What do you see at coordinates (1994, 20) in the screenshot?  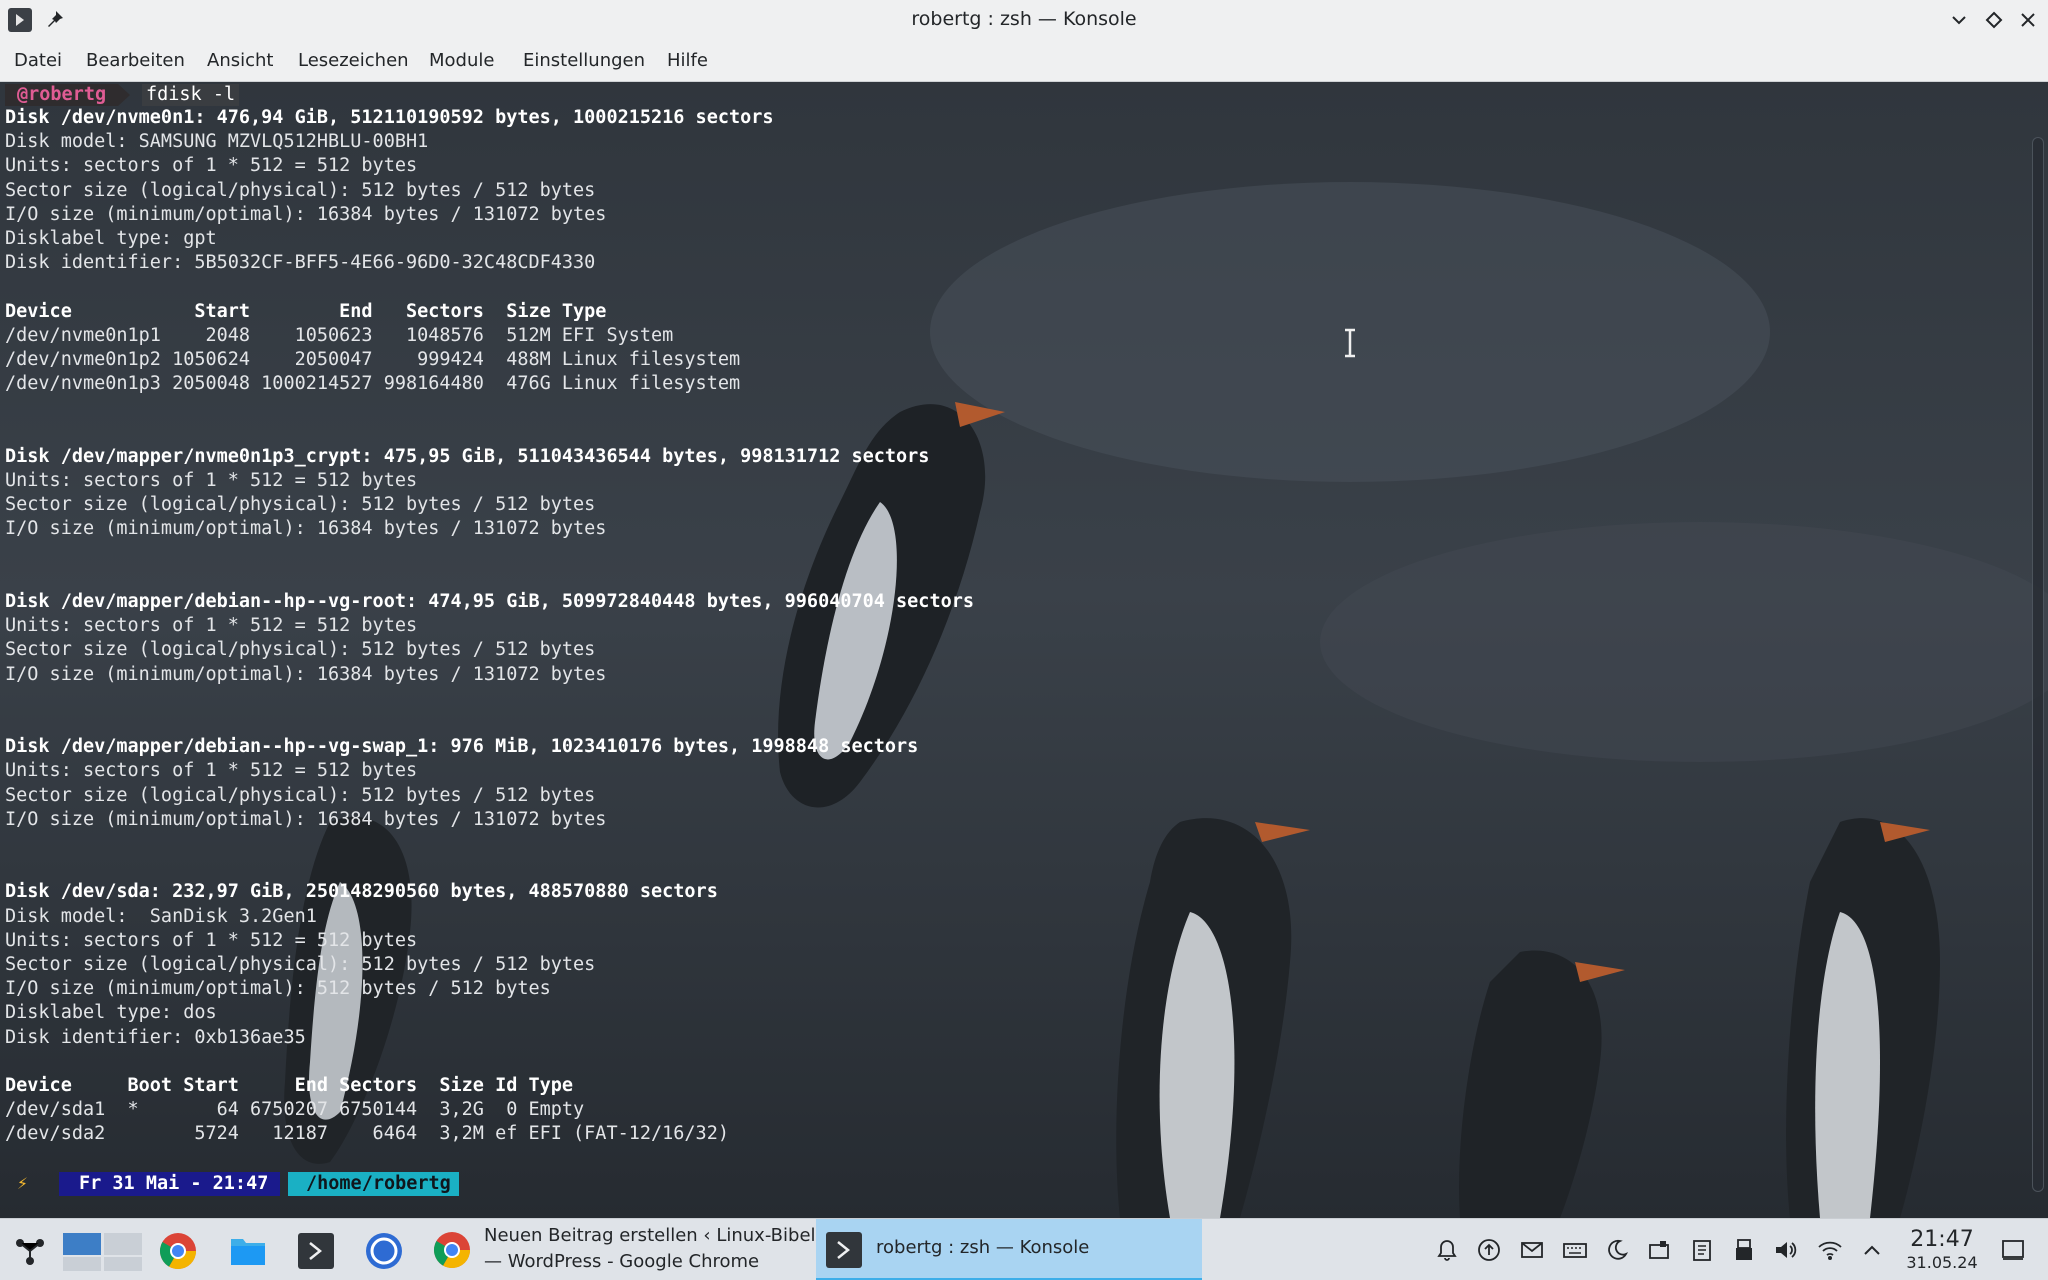 I see `maximize-icon` at bounding box center [1994, 20].